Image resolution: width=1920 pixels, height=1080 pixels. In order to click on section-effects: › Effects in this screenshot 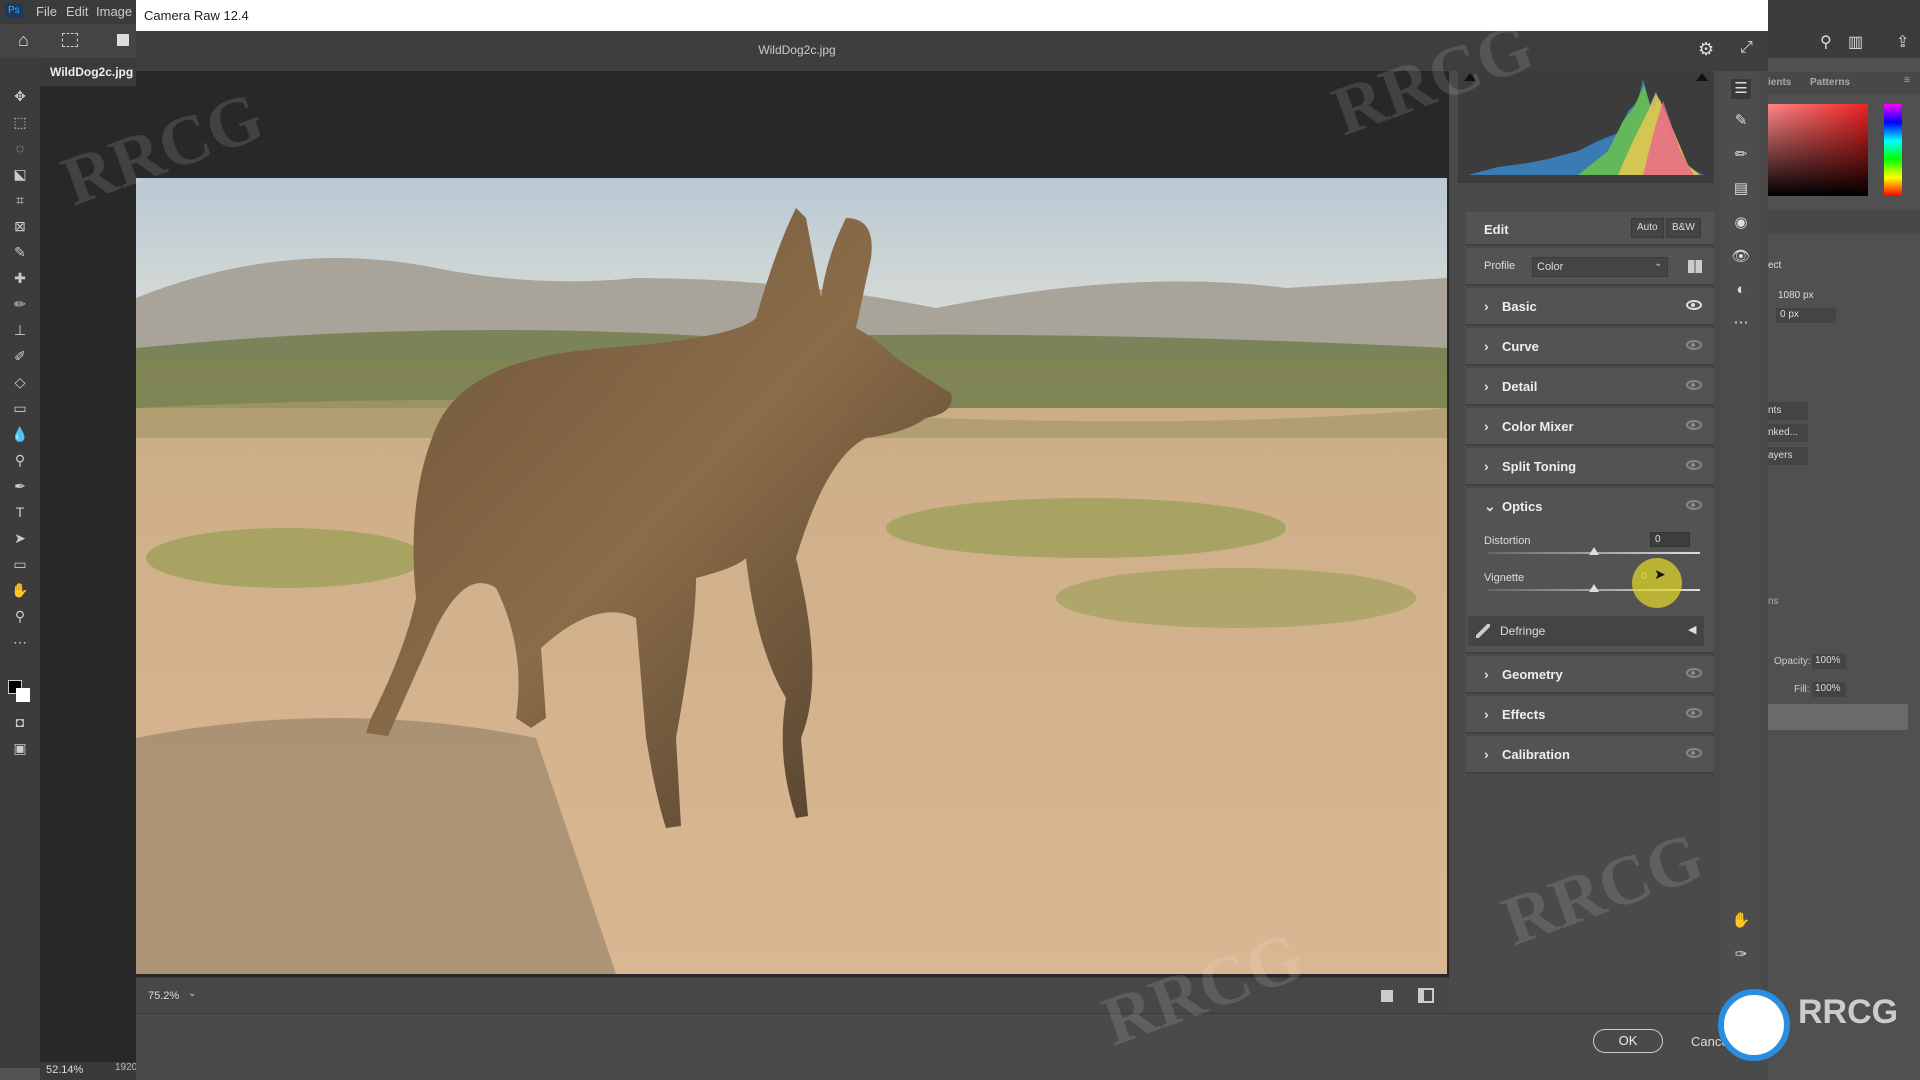, I will do `click(1590, 715)`.